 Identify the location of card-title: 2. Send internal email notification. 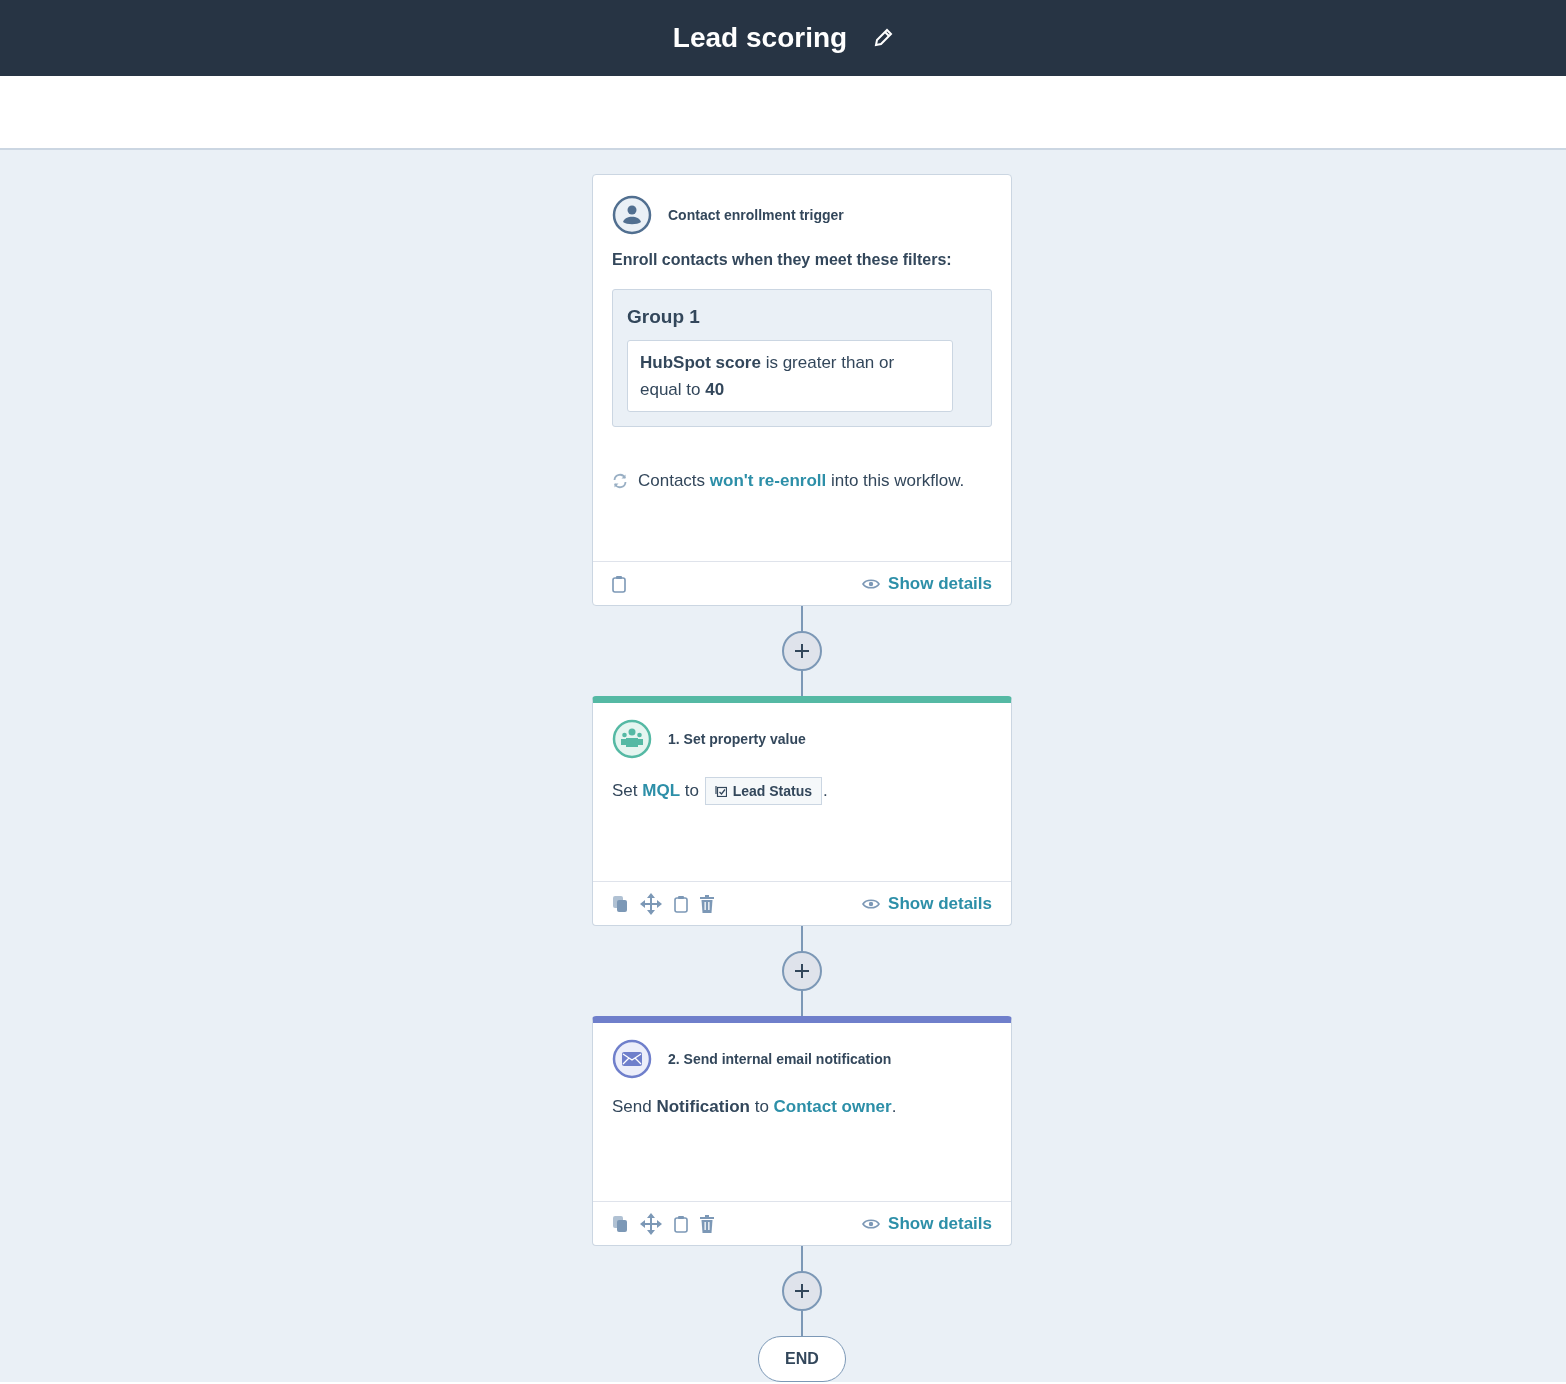
(780, 1059).